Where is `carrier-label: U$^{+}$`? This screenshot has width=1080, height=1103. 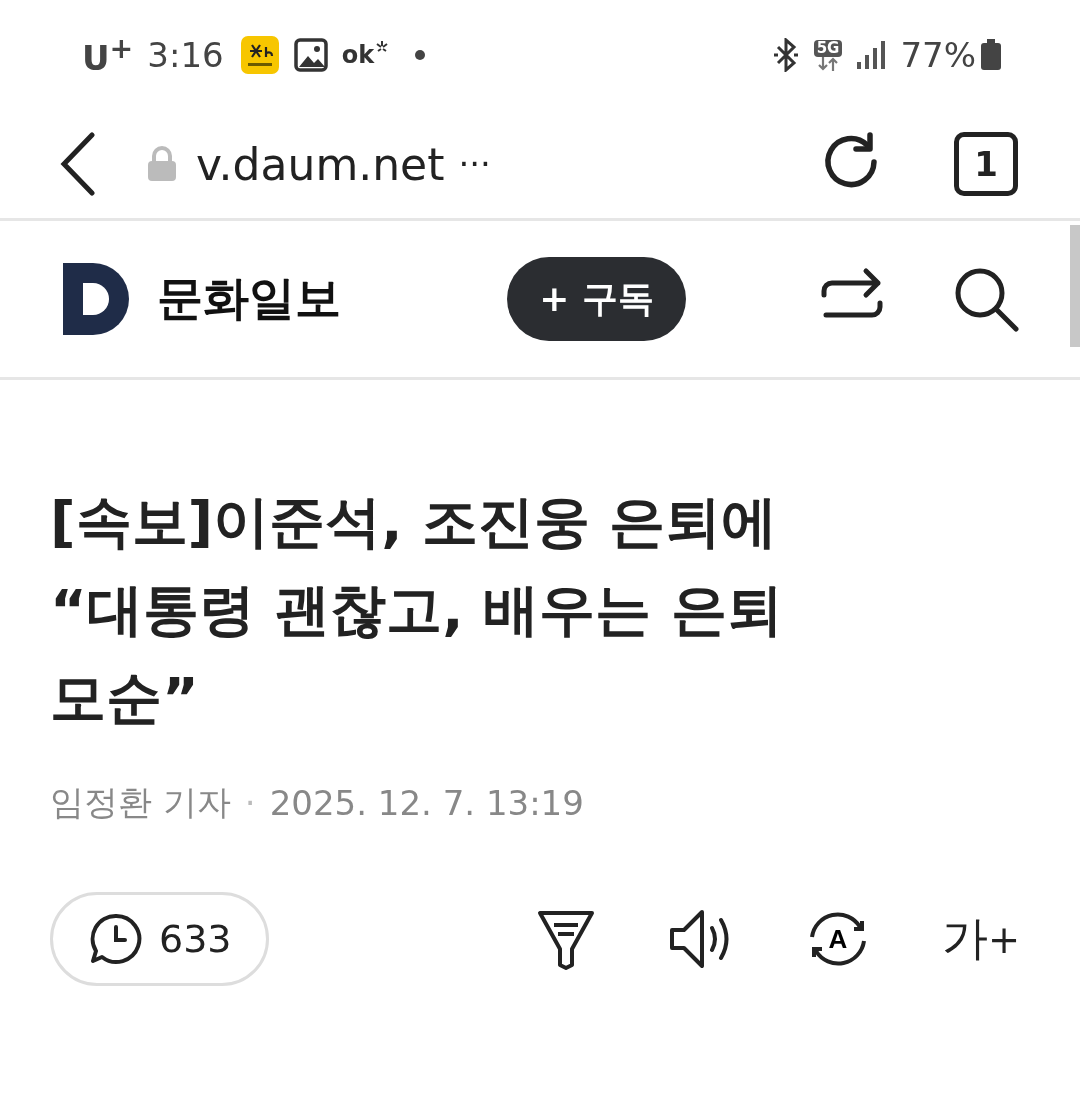 carrier-label: U$^{+}$ is located at coordinates (108, 55).